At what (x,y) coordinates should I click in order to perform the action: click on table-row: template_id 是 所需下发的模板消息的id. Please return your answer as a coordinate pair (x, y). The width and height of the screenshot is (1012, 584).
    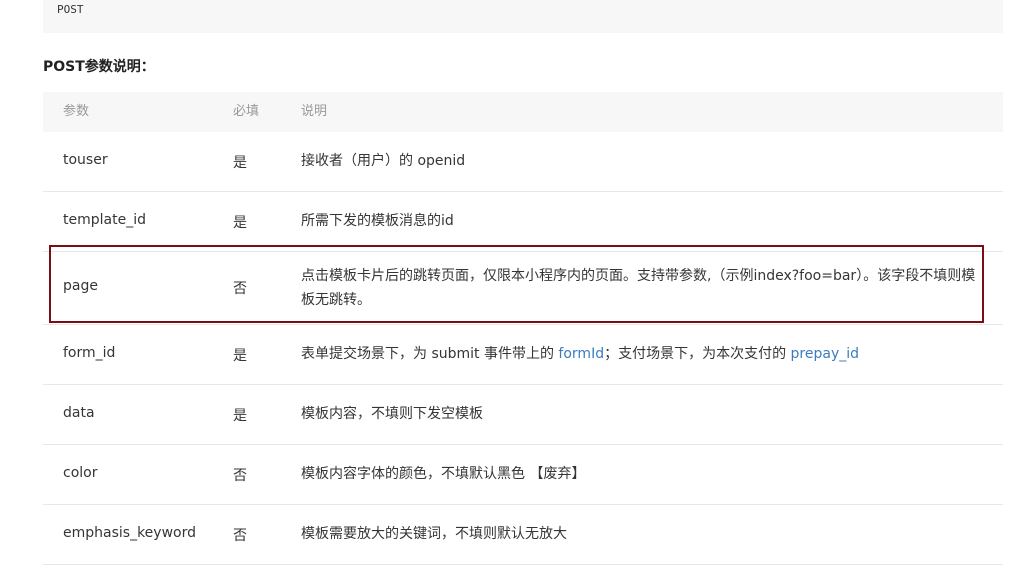
    Looking at the image, I should click on (523, 222).